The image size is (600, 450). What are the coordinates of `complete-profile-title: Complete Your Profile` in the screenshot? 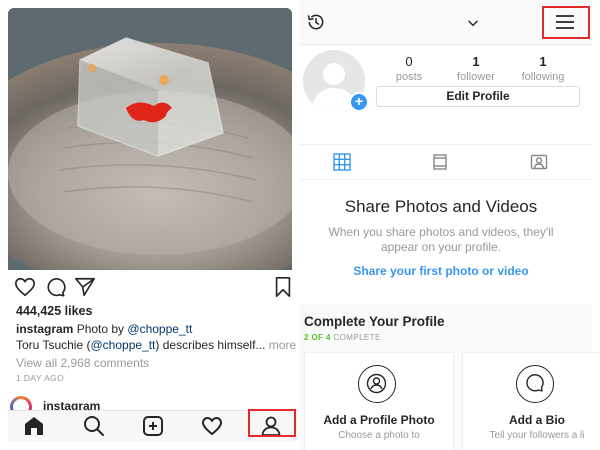 It's located at (374, 321).